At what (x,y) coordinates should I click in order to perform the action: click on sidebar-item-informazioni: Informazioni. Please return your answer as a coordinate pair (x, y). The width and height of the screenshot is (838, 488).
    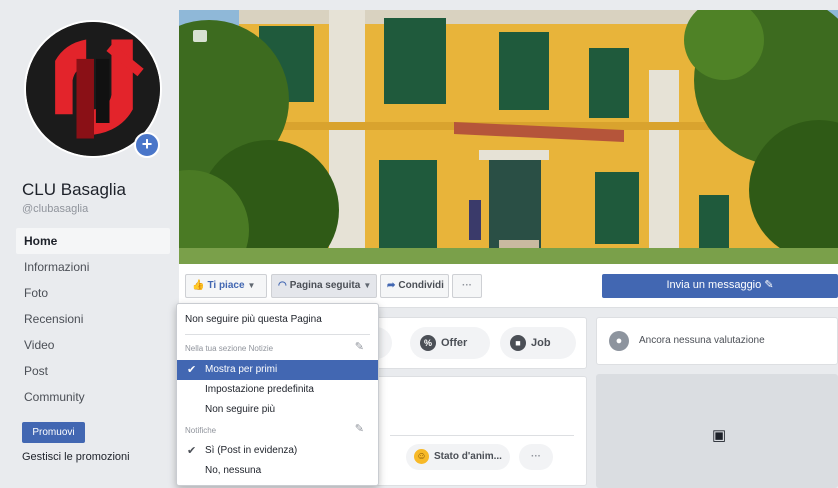
    Looking at the image, I should click on (93, 267).